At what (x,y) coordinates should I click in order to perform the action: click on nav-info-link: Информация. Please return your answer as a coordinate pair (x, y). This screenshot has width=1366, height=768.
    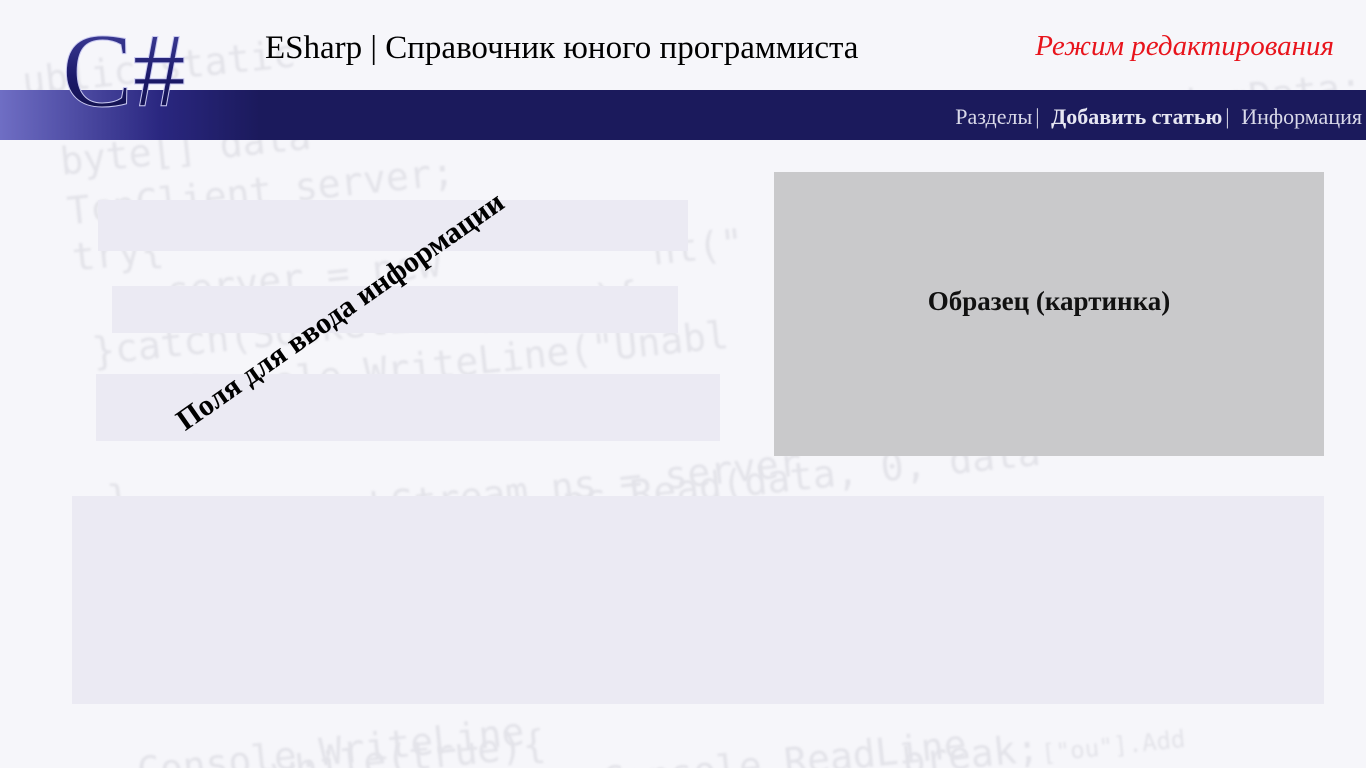
    Looking at the image, I should click on (1301, 116).